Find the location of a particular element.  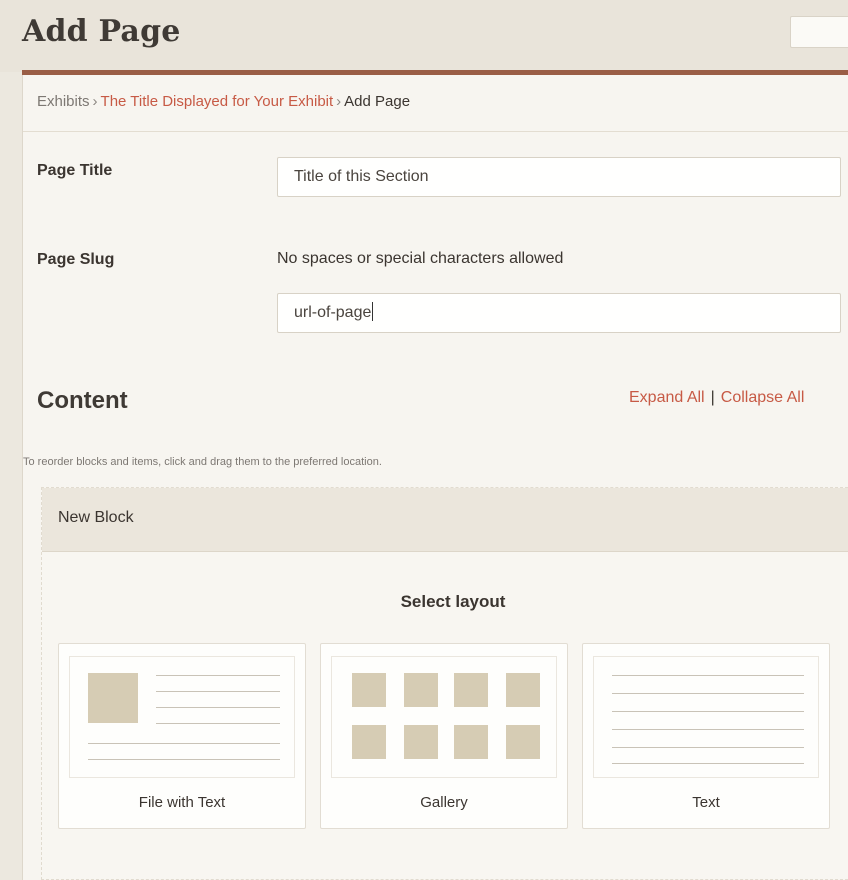

content-heading: Content is located at coordinates (82, 400).